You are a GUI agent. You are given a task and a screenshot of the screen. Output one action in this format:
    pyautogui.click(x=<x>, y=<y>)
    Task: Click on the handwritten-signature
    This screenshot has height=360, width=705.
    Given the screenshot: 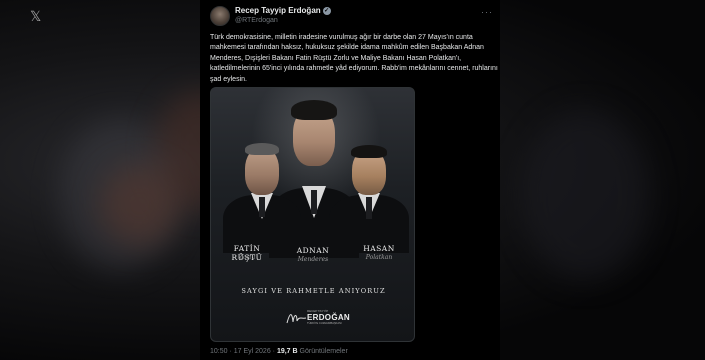 What is the action you would take?
    pyautogui.click(x=296, y=319)
    